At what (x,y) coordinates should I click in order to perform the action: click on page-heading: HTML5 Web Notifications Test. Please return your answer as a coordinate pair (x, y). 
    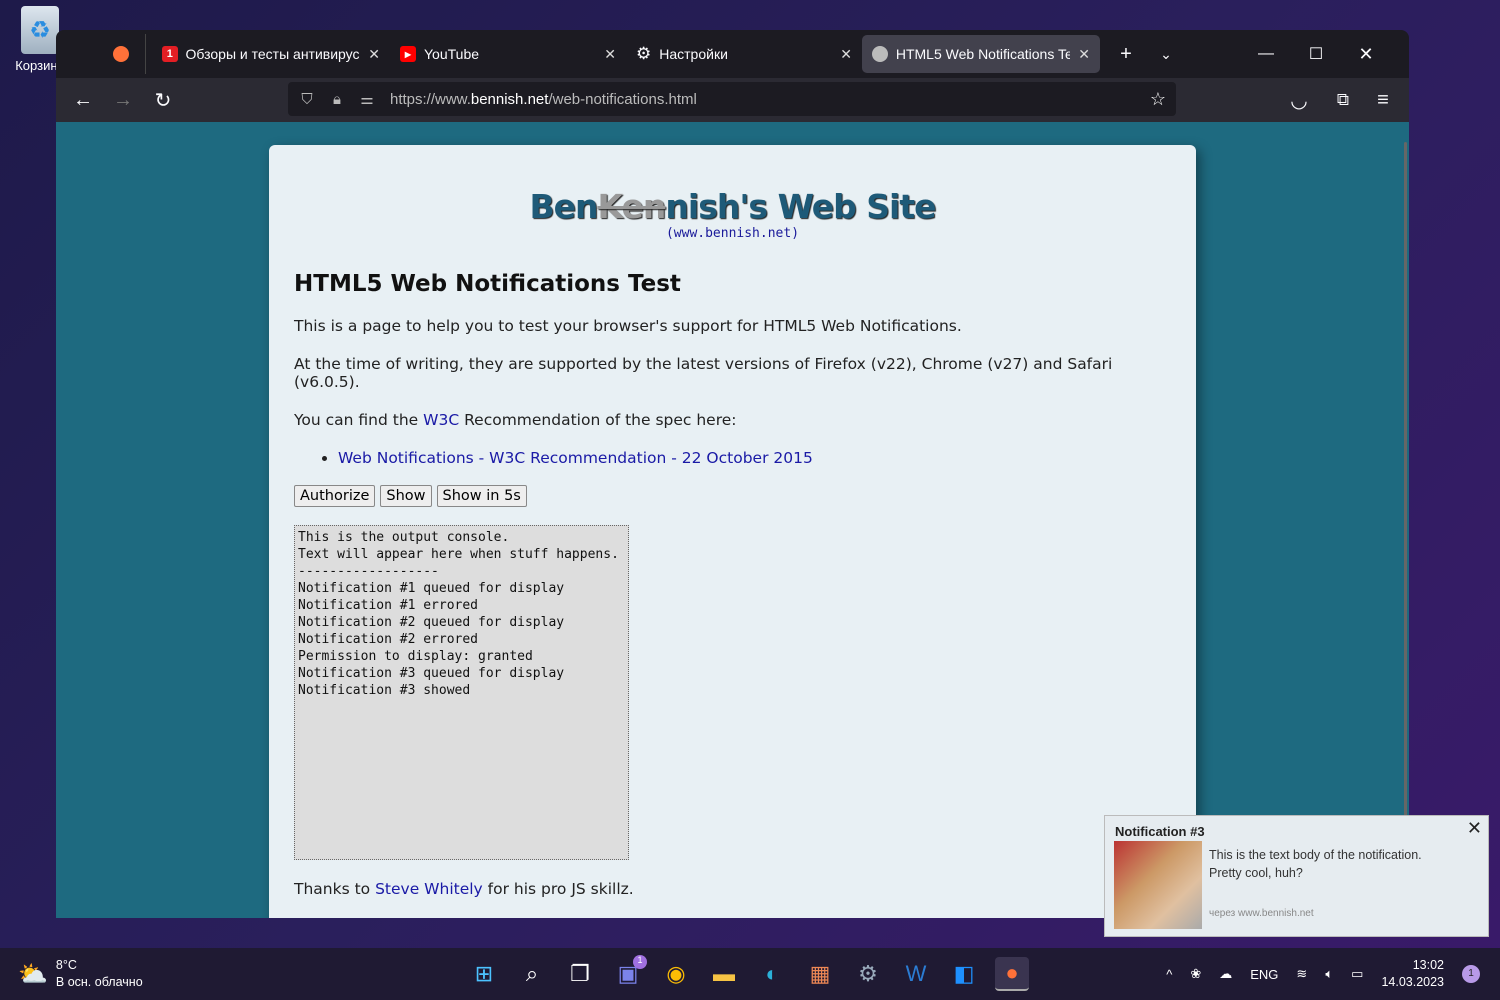
    Looking at the image, I should click on (487, 284).